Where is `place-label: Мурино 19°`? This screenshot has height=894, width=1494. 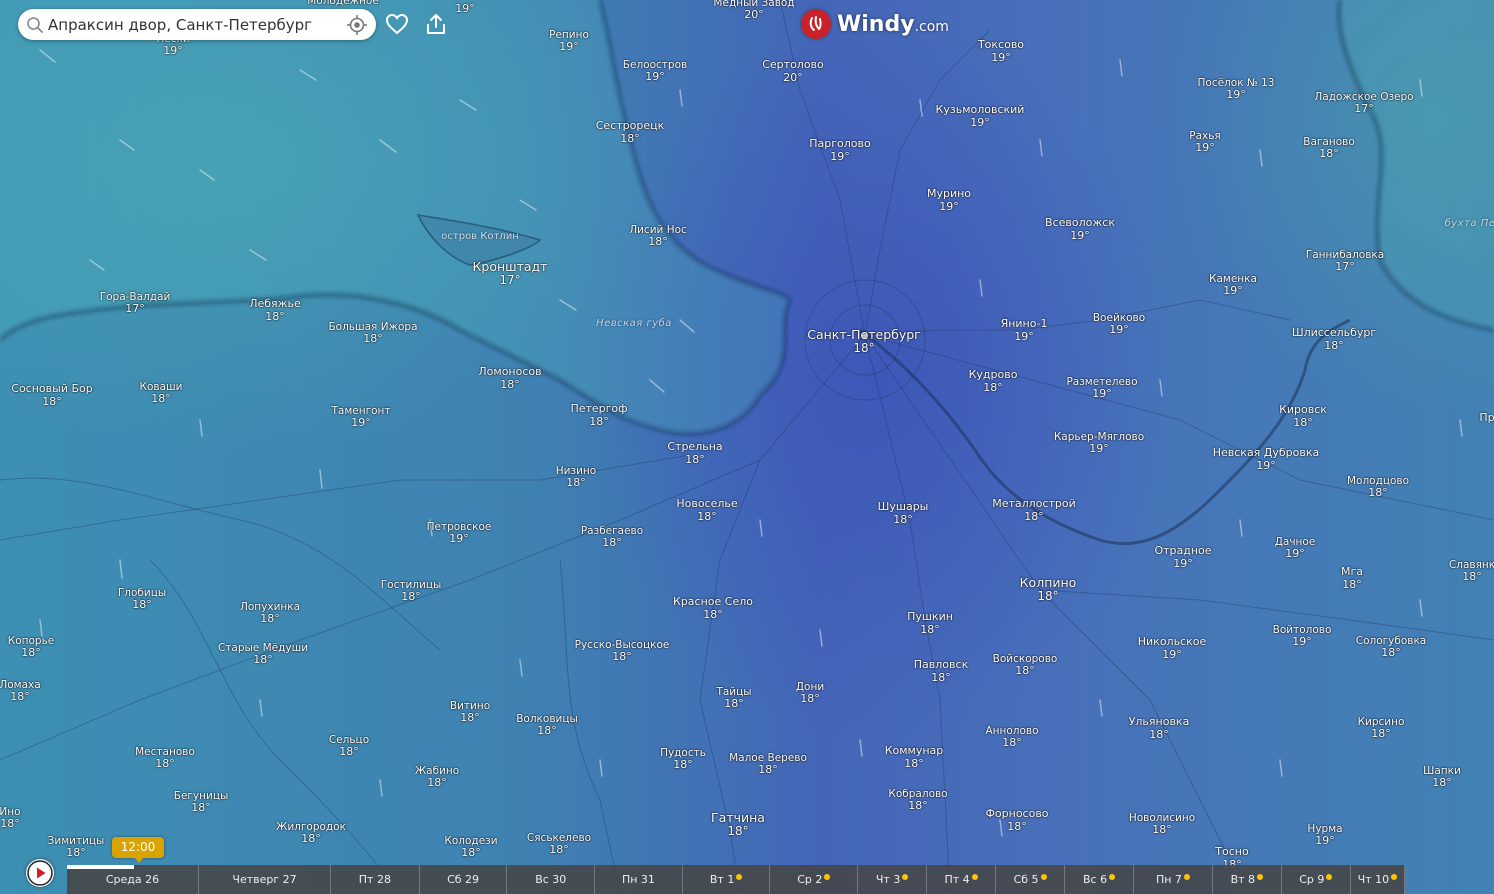 place-label: Мурино 19° is located at coordinates (949, 200).